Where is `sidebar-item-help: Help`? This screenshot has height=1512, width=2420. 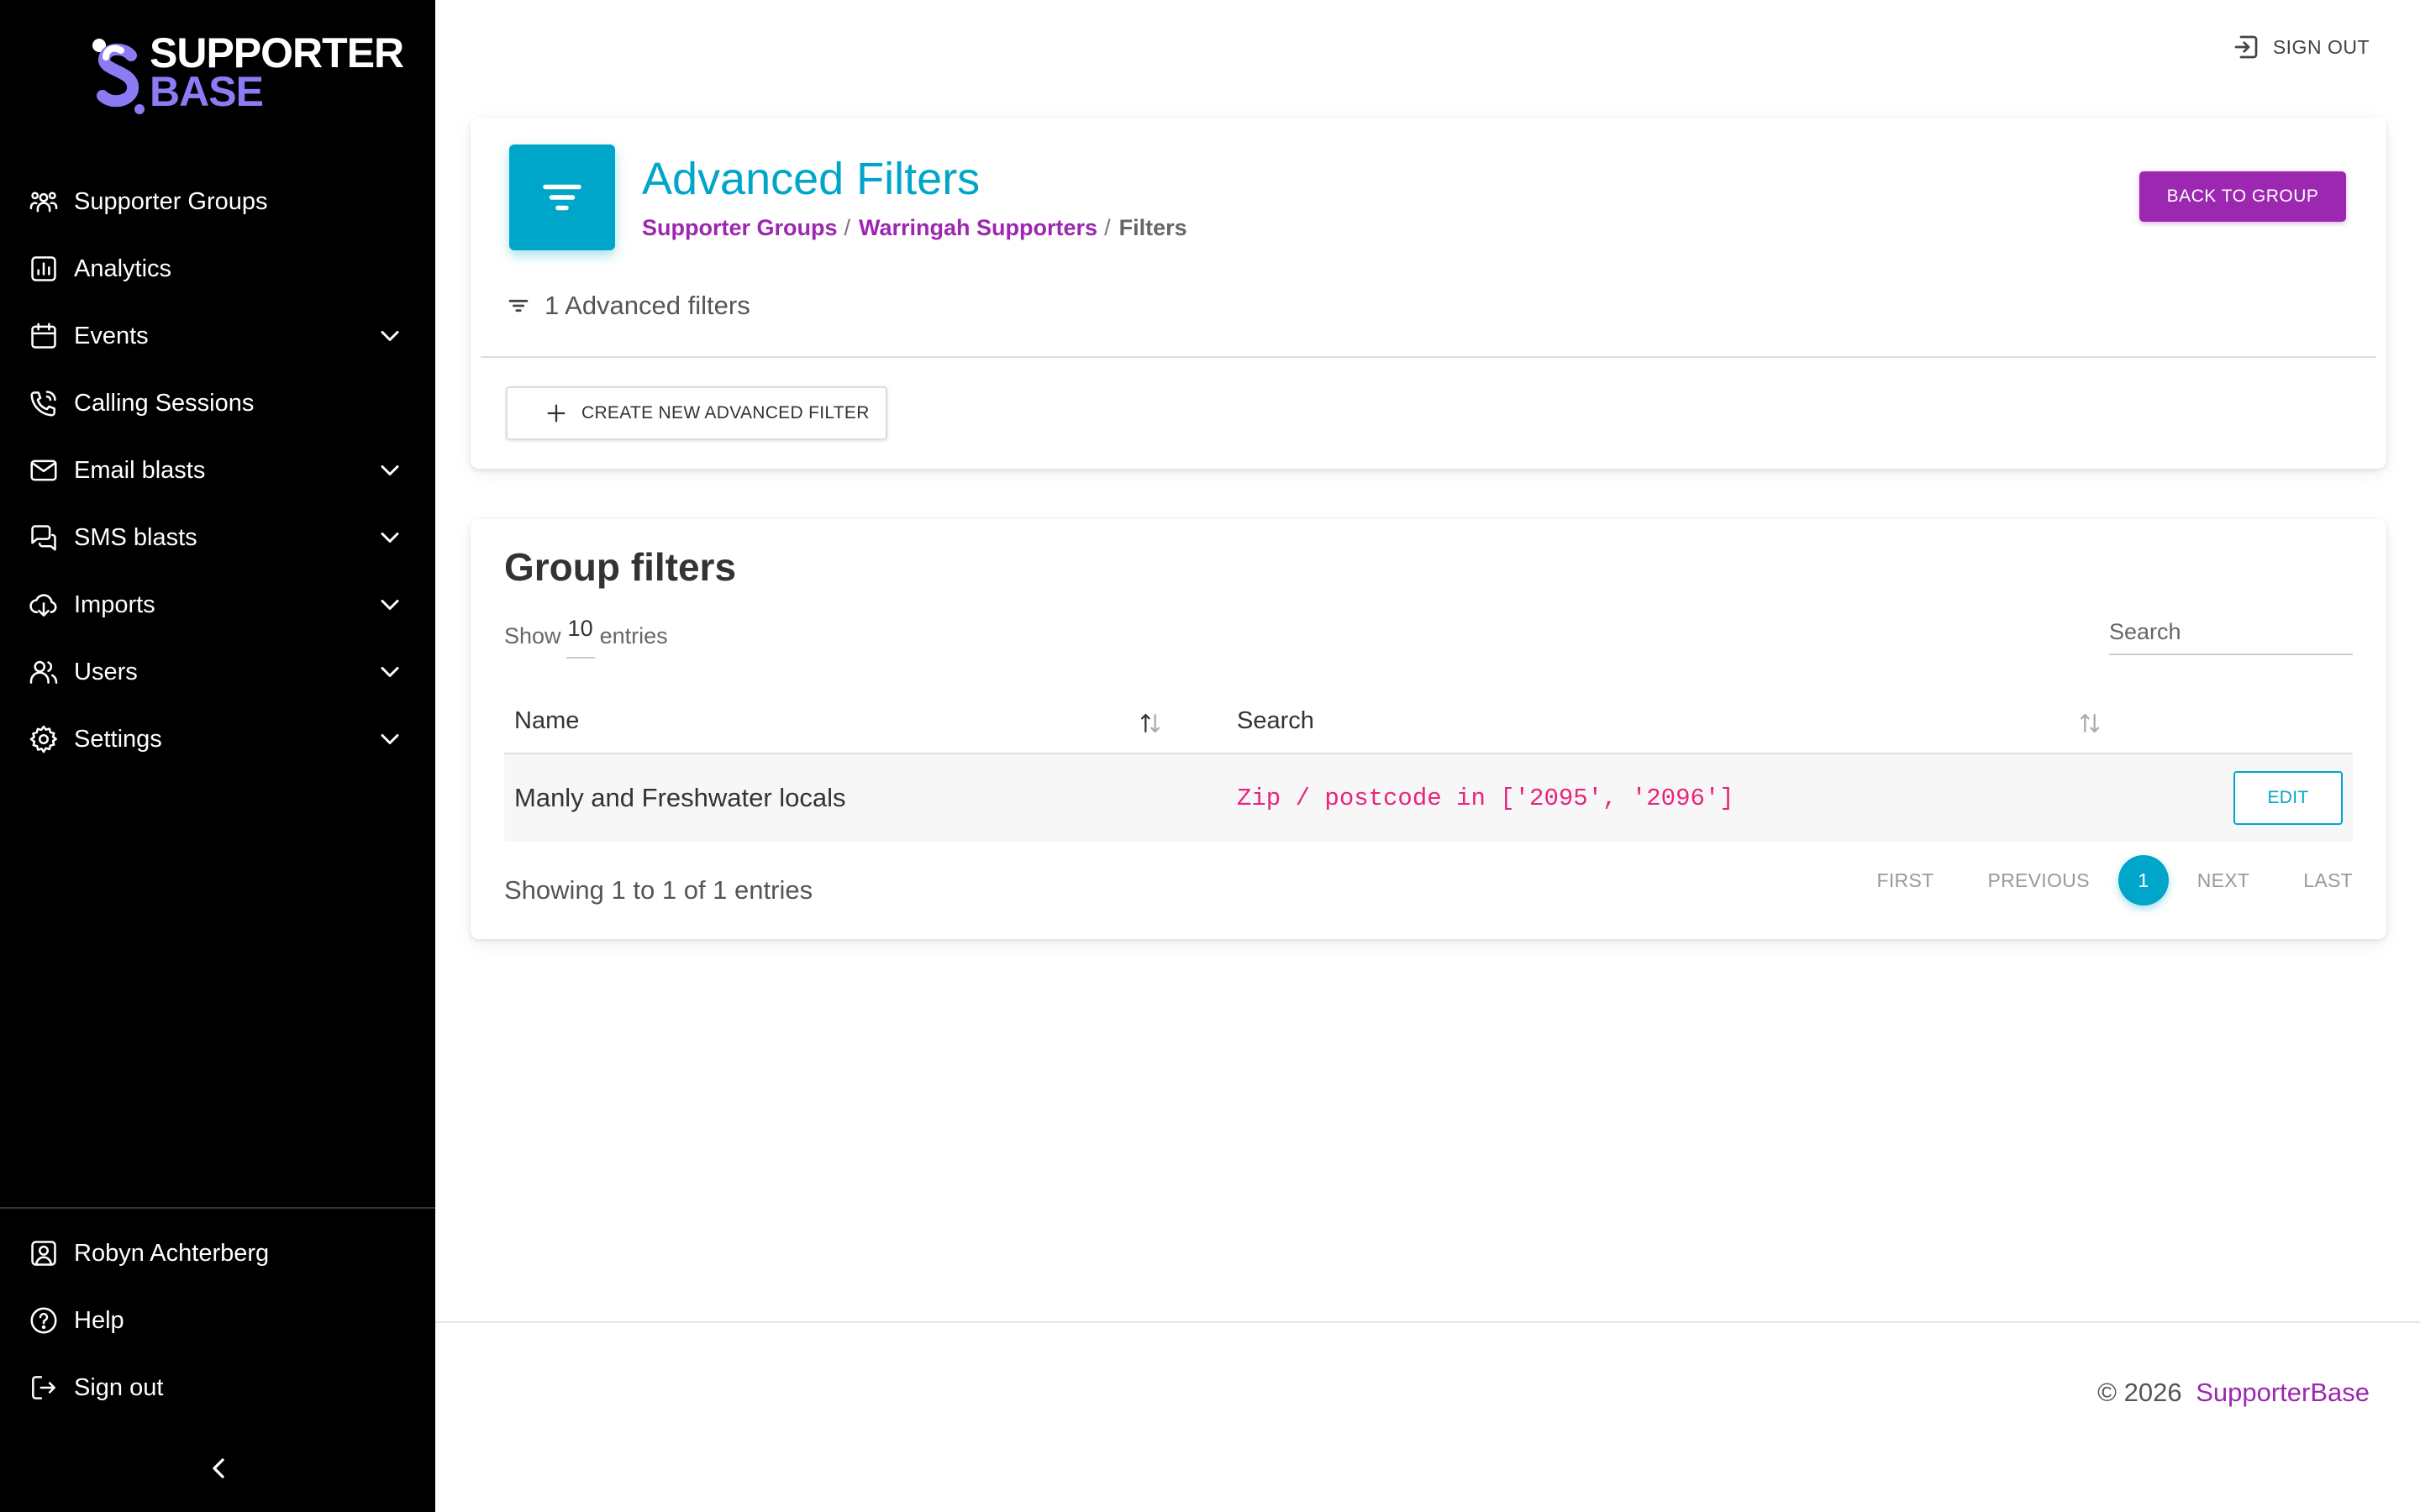
sidebar-item-help: Help is located at coordinates (218, 1320).